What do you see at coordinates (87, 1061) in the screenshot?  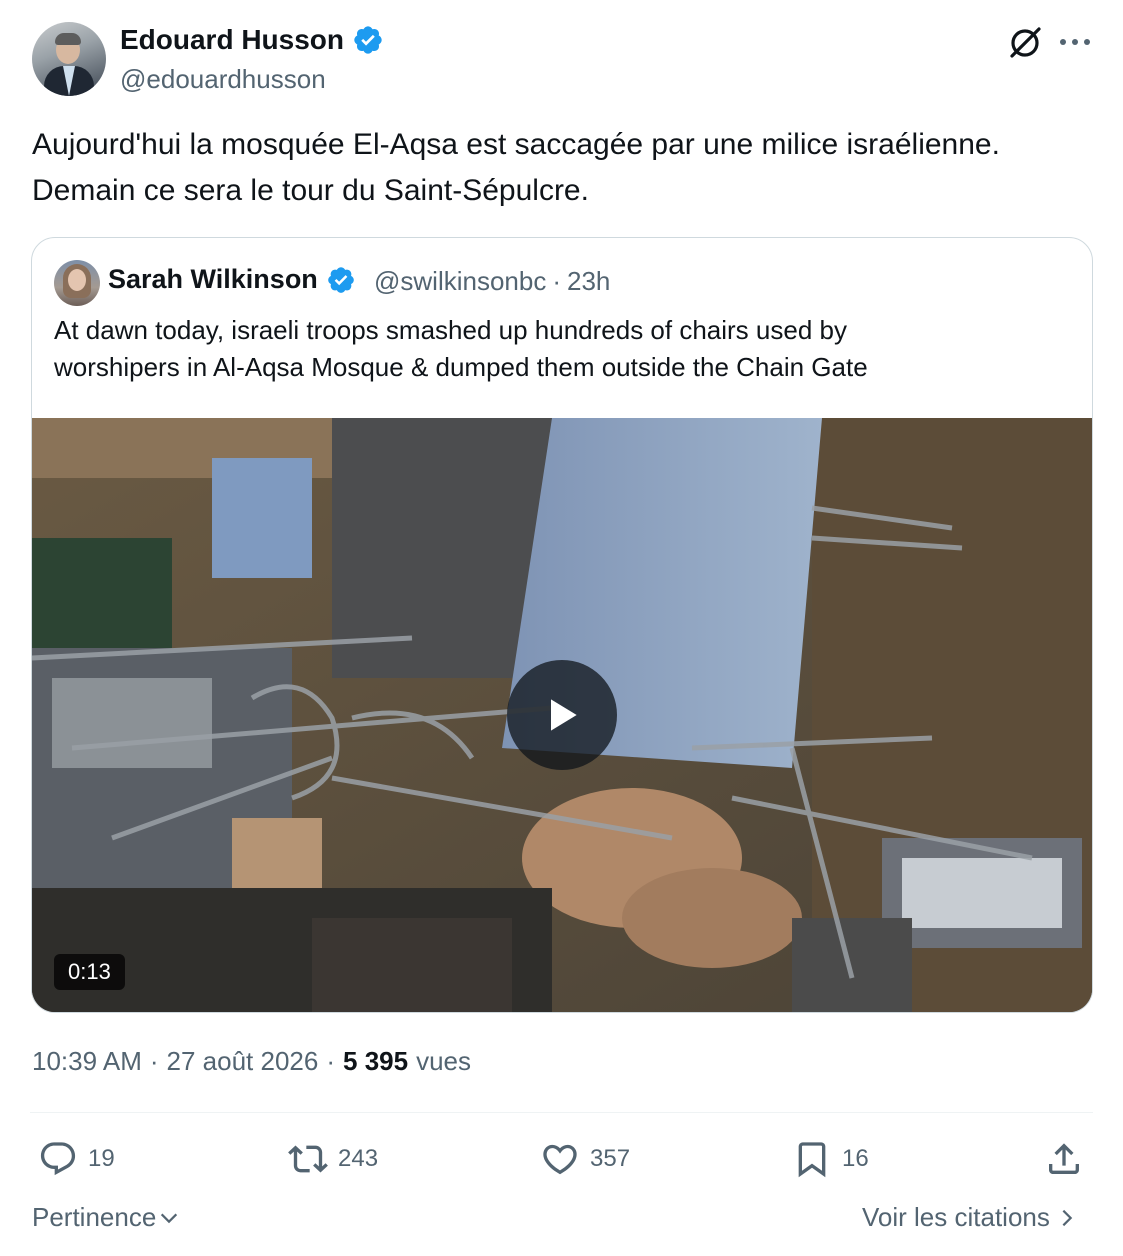 I see `tweet-time: 10:39 AM` at bounding box center [87, 1061].